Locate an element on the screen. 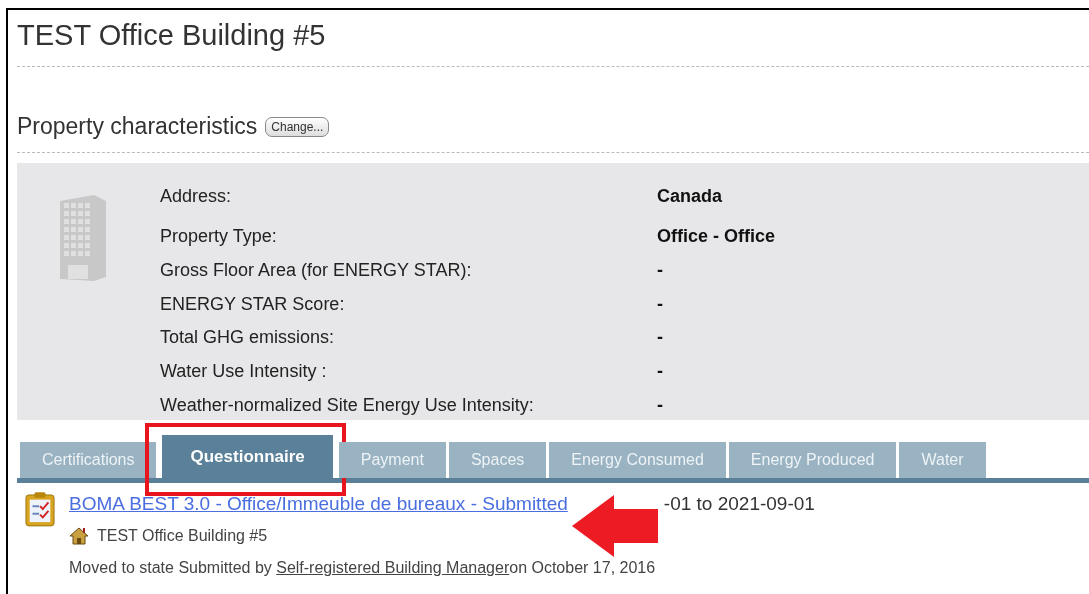 The height and width of the screenshot is (594, 1089). field-label: Address: is located at coordinates (196, 196).